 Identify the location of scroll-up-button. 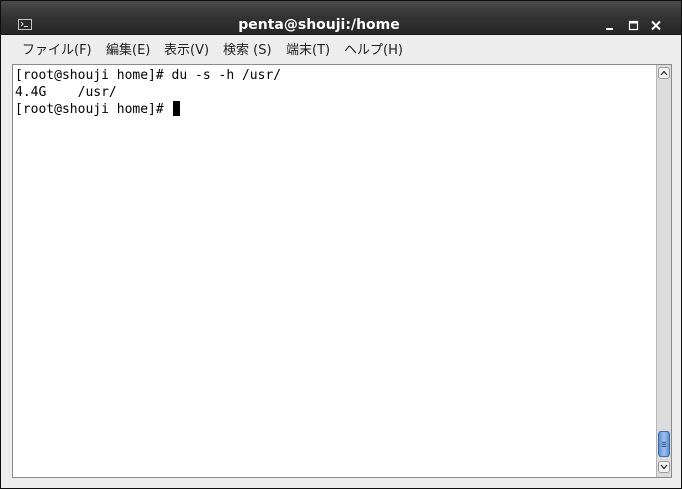
(664, 73).